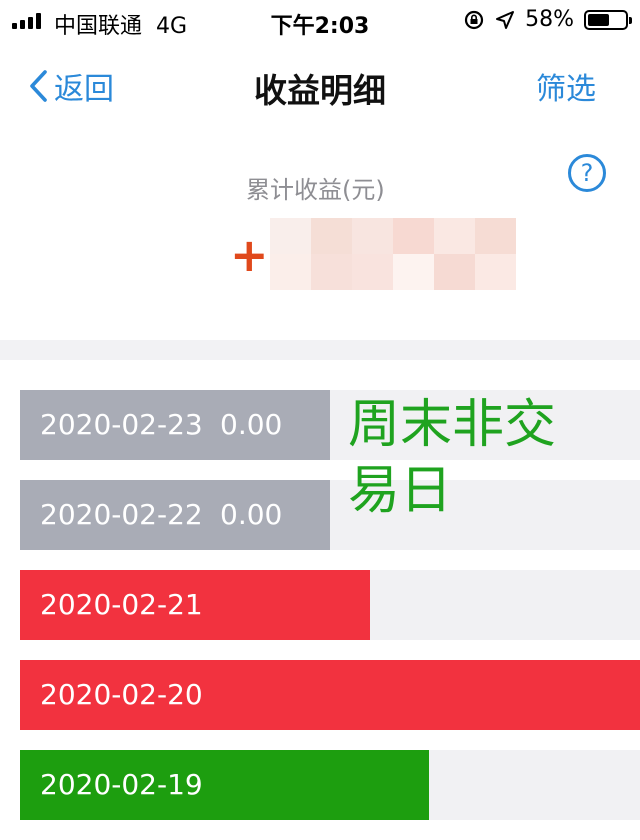 The height and width of the screenshot is (840, 640). What do you see at coordinates (320, 695) in the screenshot?
I see `earnings-row: 2020-02-20` at bounding box center [320, 695].